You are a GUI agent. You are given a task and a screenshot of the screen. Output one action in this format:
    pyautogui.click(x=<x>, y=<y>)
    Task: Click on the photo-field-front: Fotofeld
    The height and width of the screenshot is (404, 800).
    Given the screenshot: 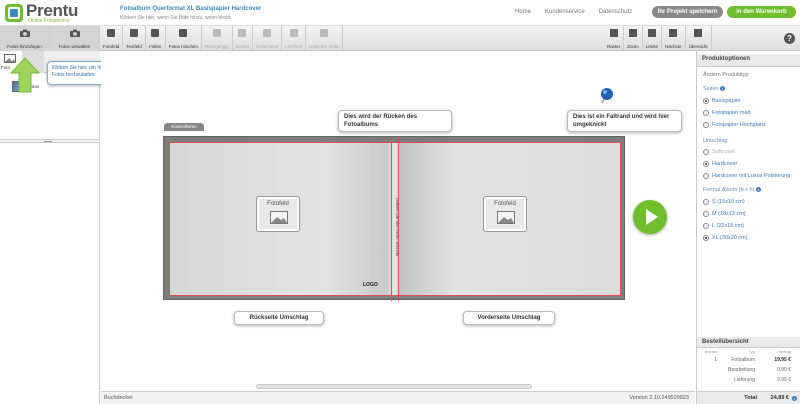 What is the action you would take?
    pyautogui.click(x=505, y=214)
    